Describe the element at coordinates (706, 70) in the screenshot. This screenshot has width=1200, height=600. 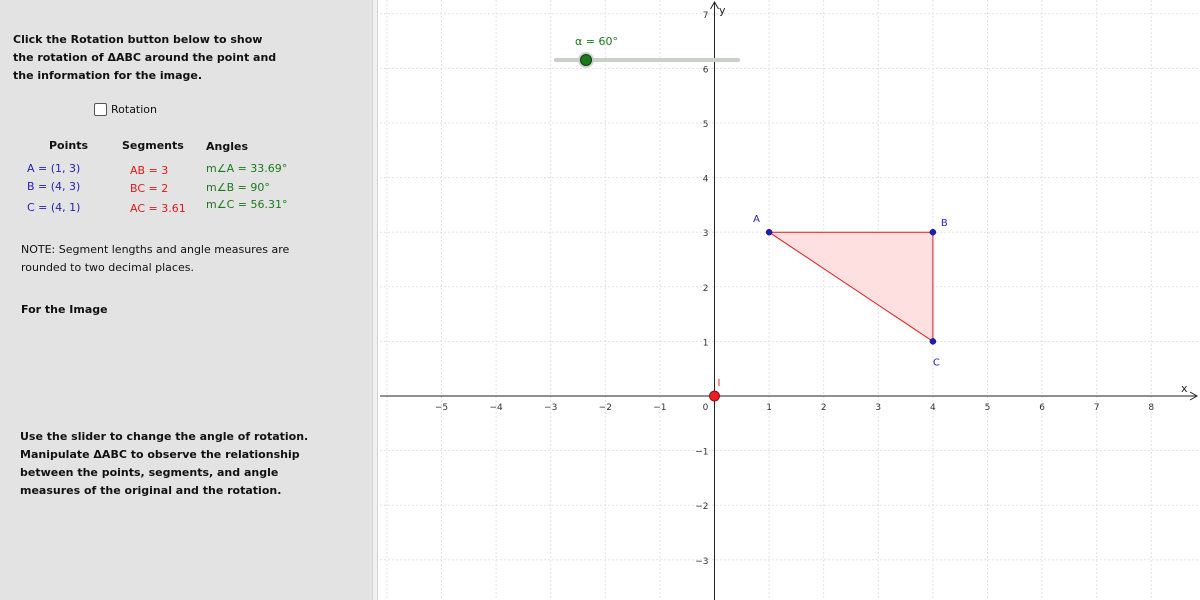
I see `y-tick-label: 6` at that location.